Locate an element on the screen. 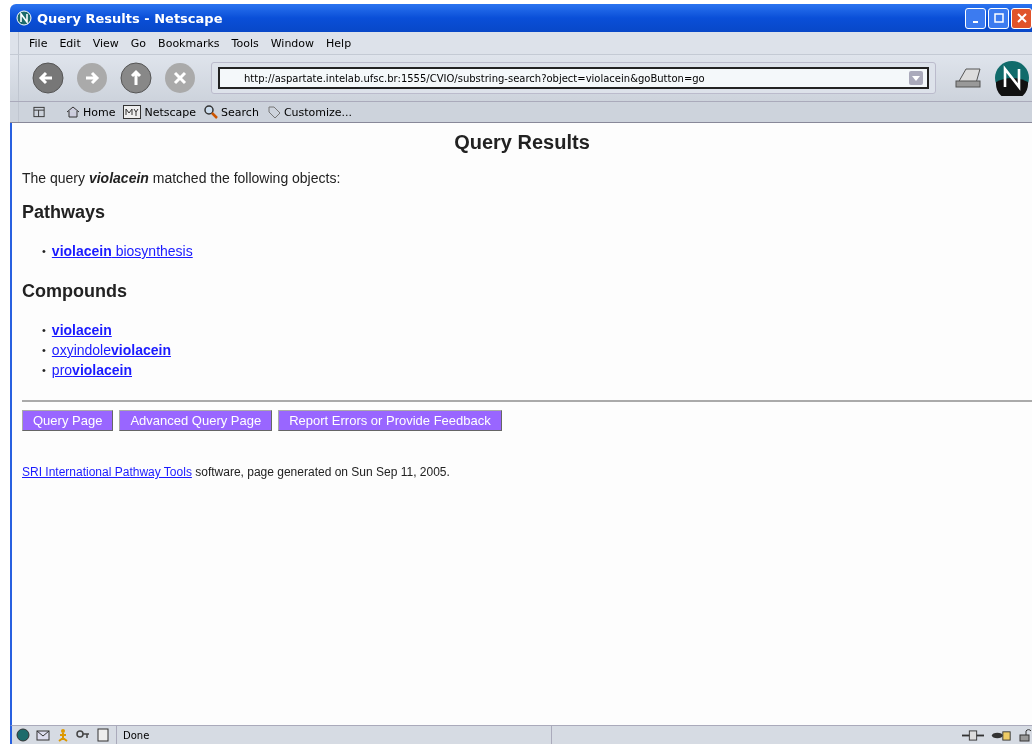 The image size is (1032, 744). menu-item: Window is located at coordinates (292, 43).